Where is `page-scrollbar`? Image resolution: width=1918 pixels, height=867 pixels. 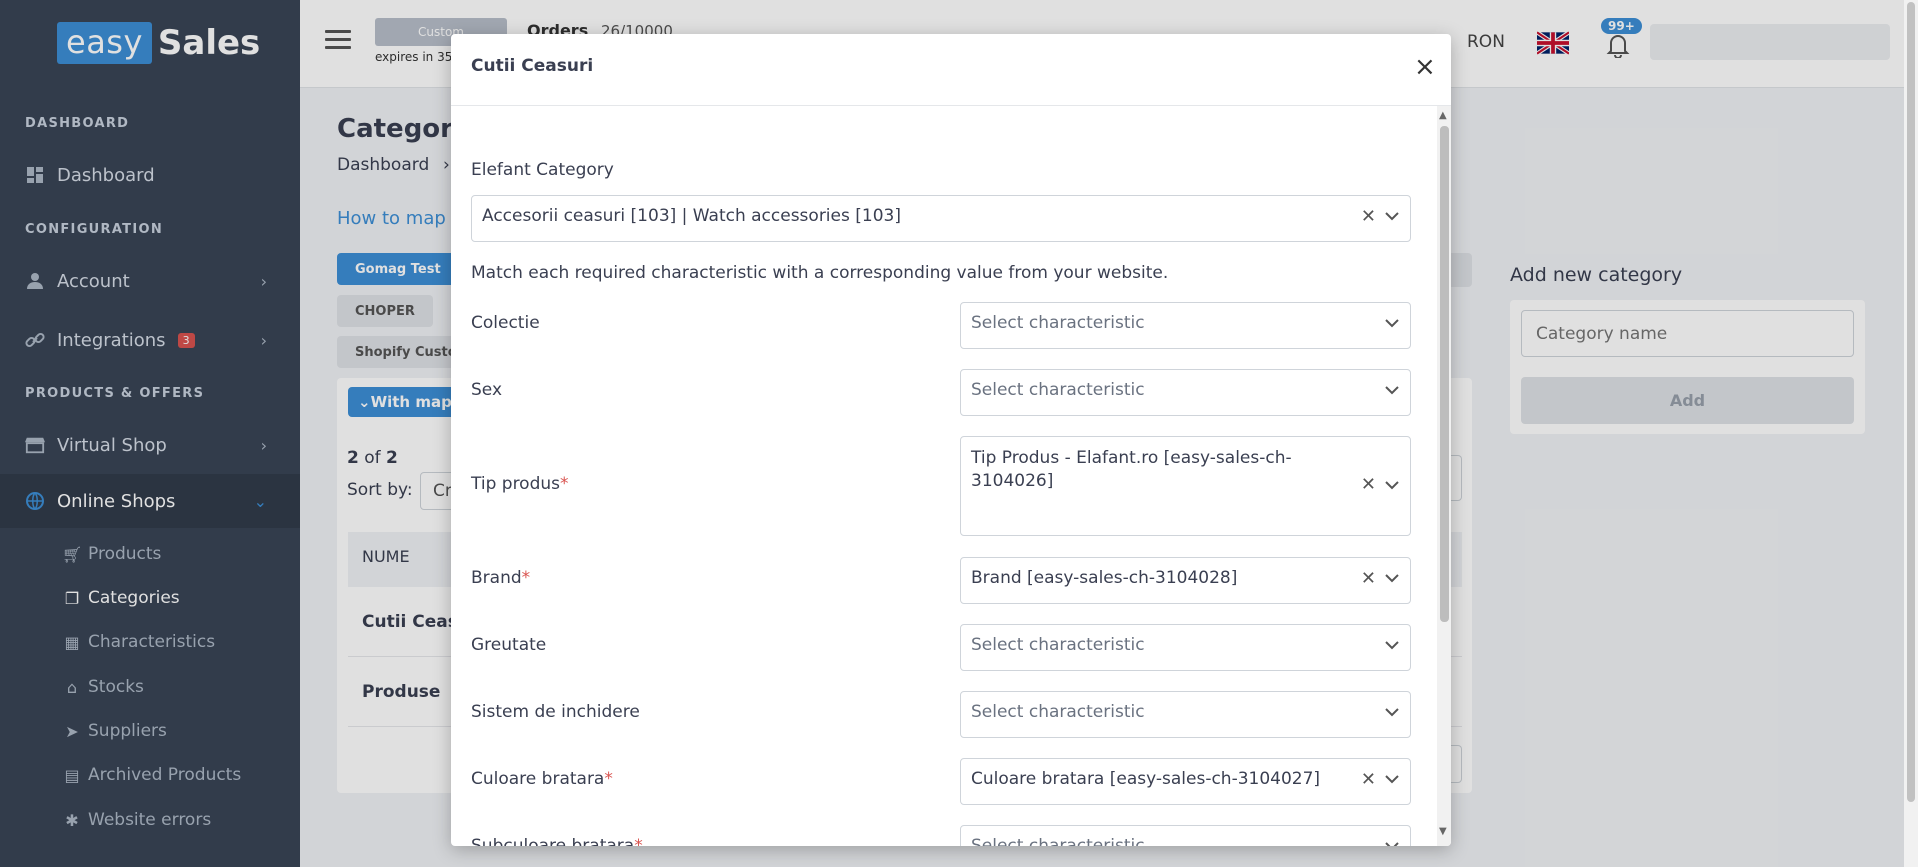
page-scrollbar is located at coordinates (1911, 433).